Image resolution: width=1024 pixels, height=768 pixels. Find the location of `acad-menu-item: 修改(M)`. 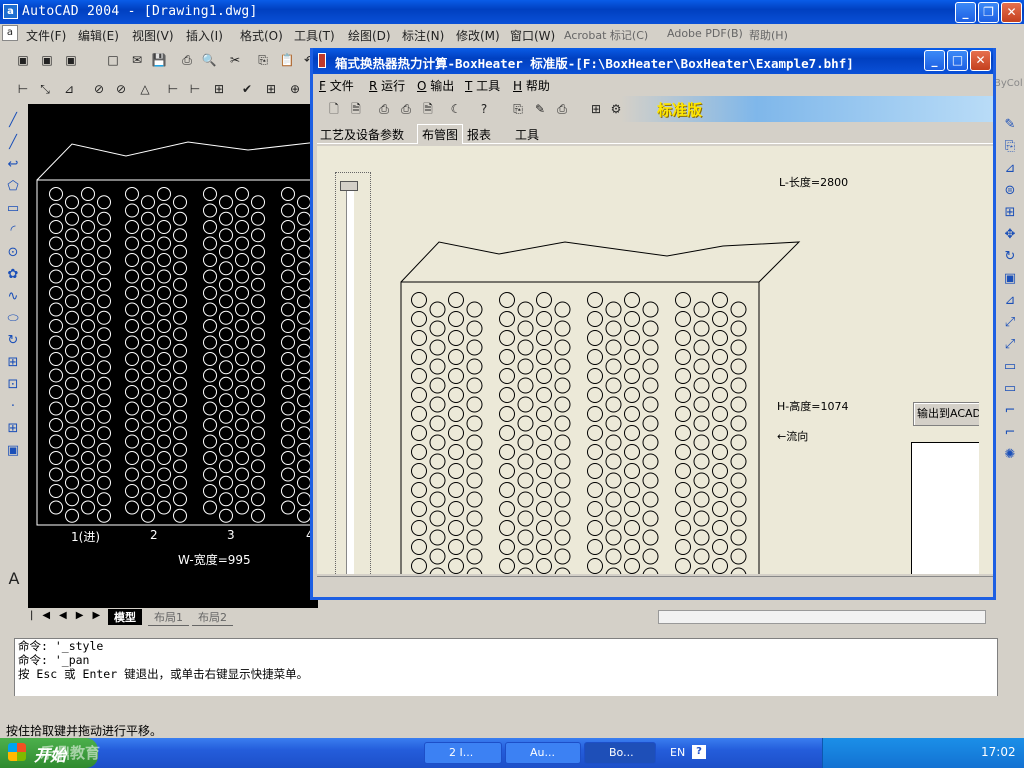

acad-menu-item: 修改(M) is located at coordinates (478, 35).